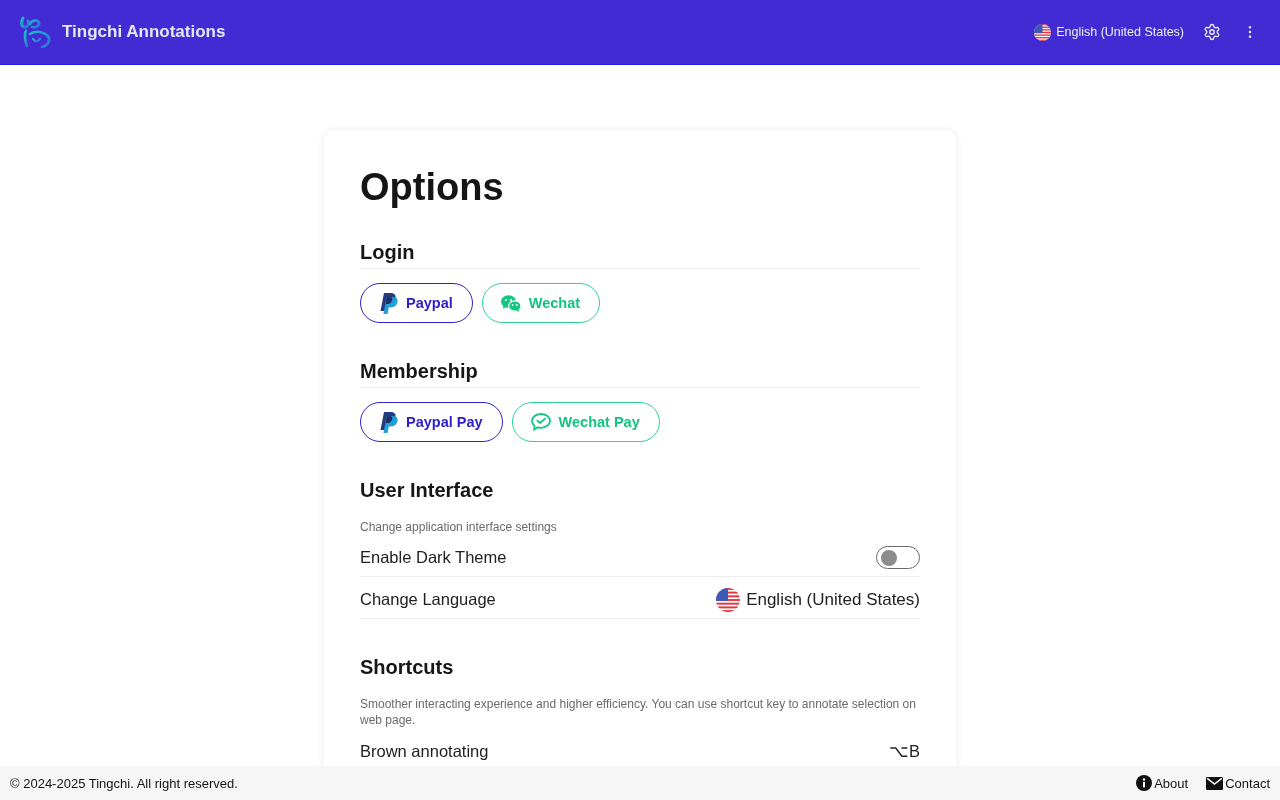 The width and height of the screenshot is (1280, 800). Describe the element at coordinates (416, 303) in the screenshot. I see `paypal-button: Paypal` at that location.